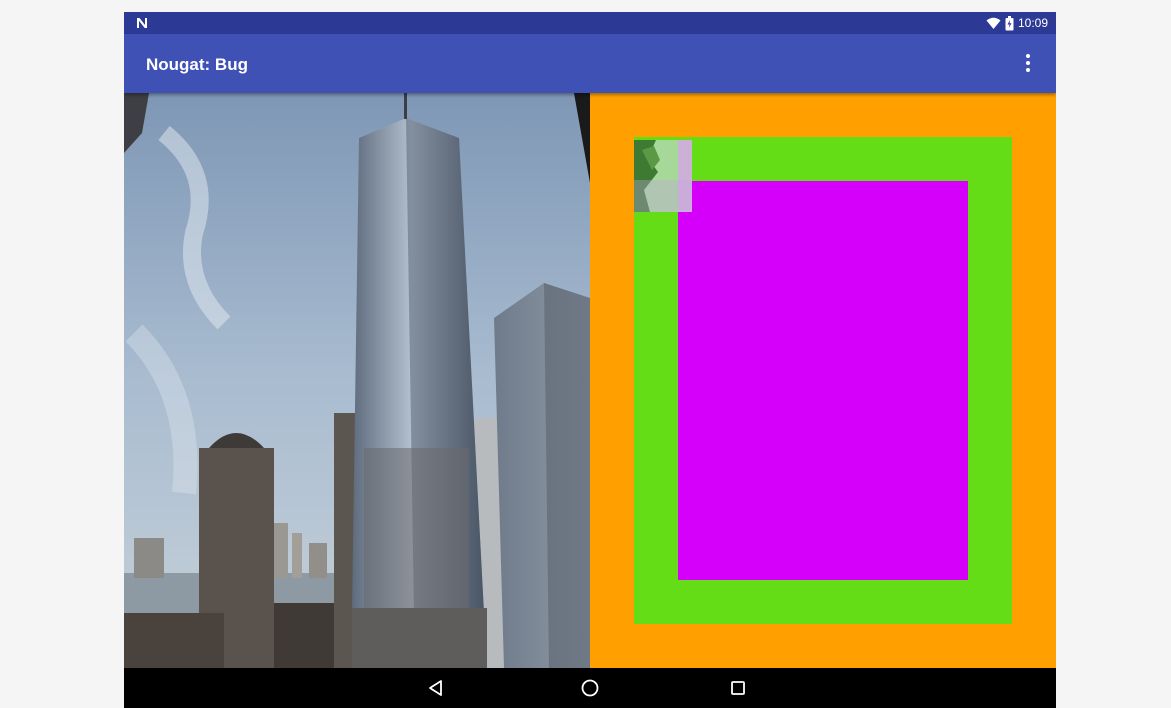 This screenshot has width=1171, height=708. What do you see at coordinates (663, 176) in the screenshot?
I see `tree-thumbnail` at bounding box center [663, 176].